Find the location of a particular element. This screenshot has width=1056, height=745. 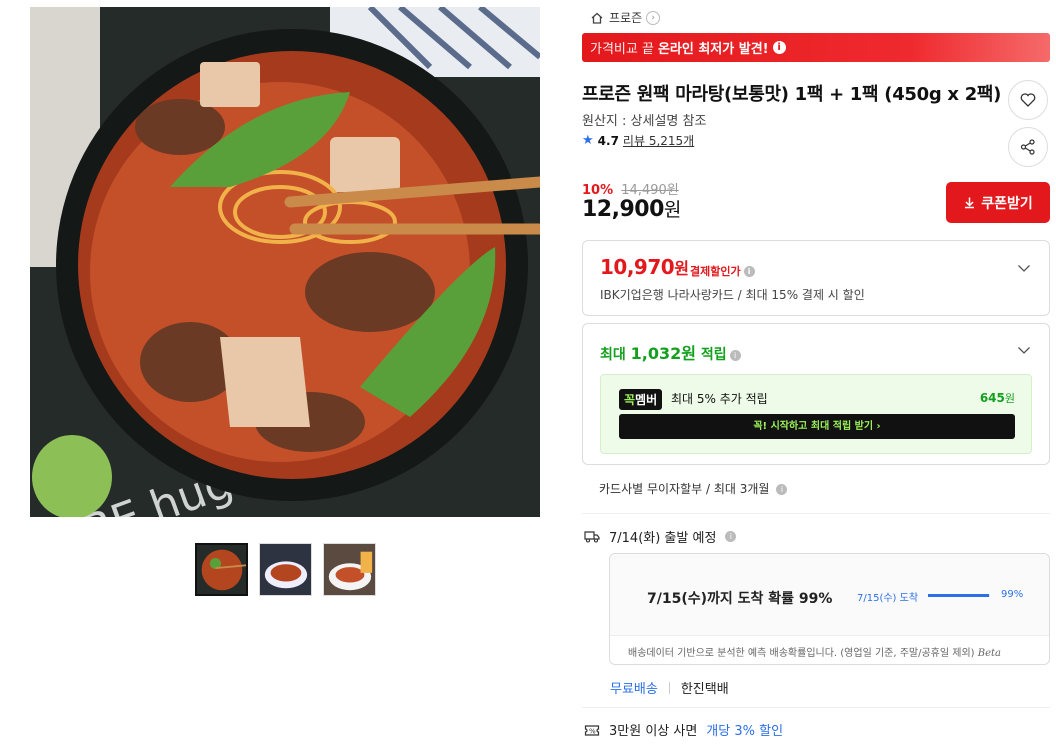

wishlist-button is located at coordinates (1028, 100).